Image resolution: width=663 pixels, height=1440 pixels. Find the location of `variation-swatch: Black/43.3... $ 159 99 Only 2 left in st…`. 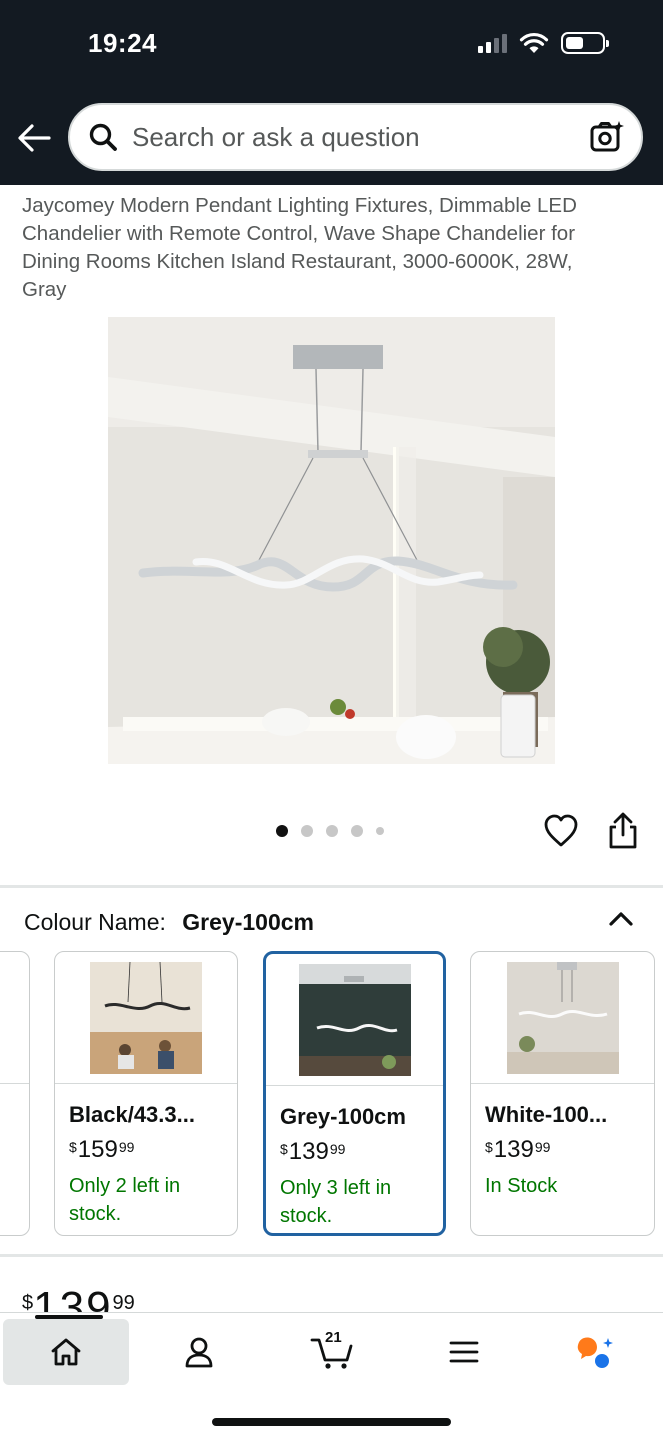

variation-swatch: Black/43.3... $ 159 99 Only 2 left in st… is located at coordinates (146, 1093).